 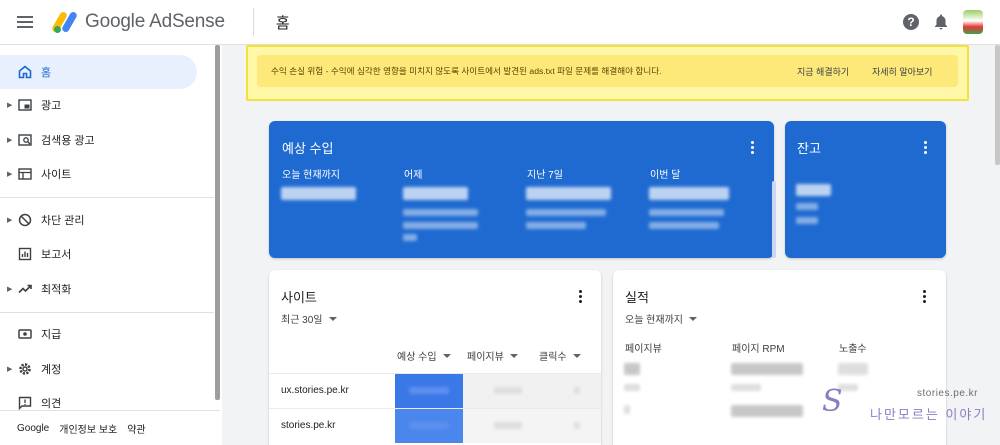 What do you see at coordinates (98, 254) in the screenshot?
I see `sidebar-item-reports: 보고서` at bounding box center [98, 254].